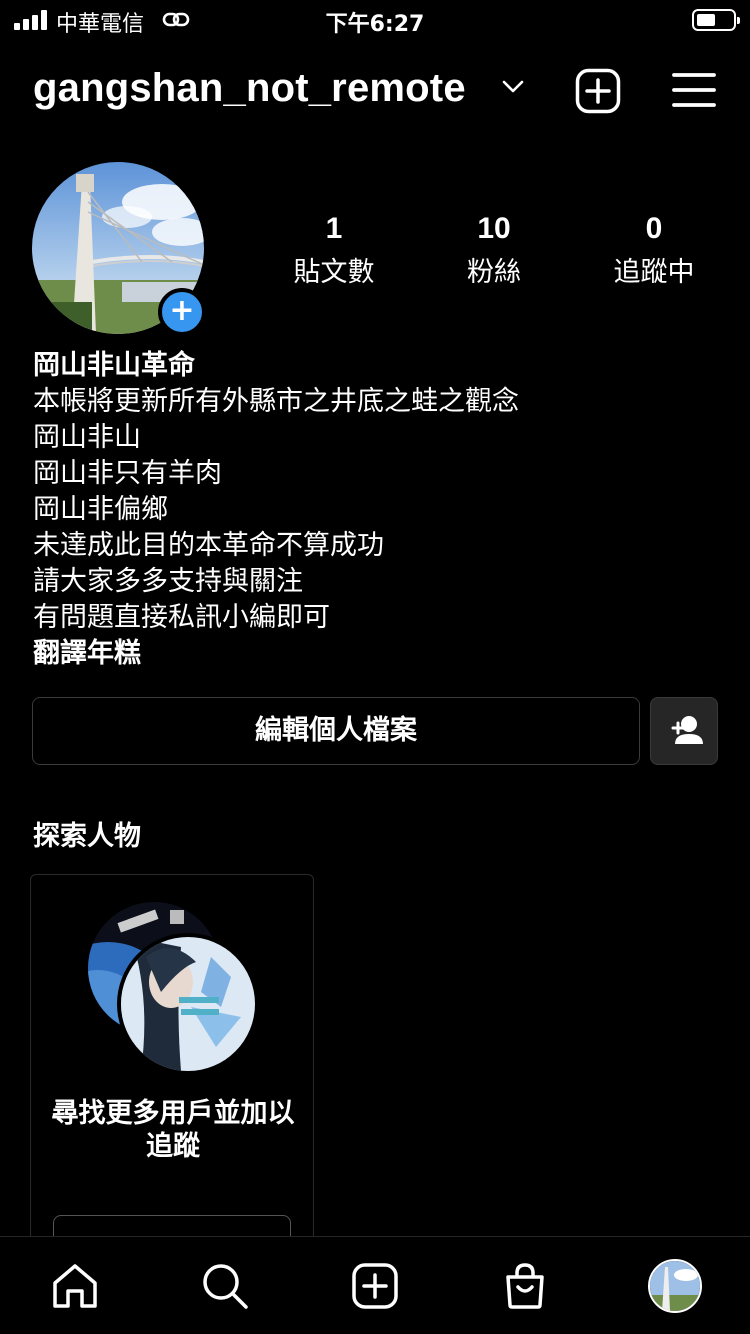  What do you see at coordinates (181, 617) in the screenshot?
I see `bio-line: 有問題直接私訊小編即可` at bounding box center [181, 617].